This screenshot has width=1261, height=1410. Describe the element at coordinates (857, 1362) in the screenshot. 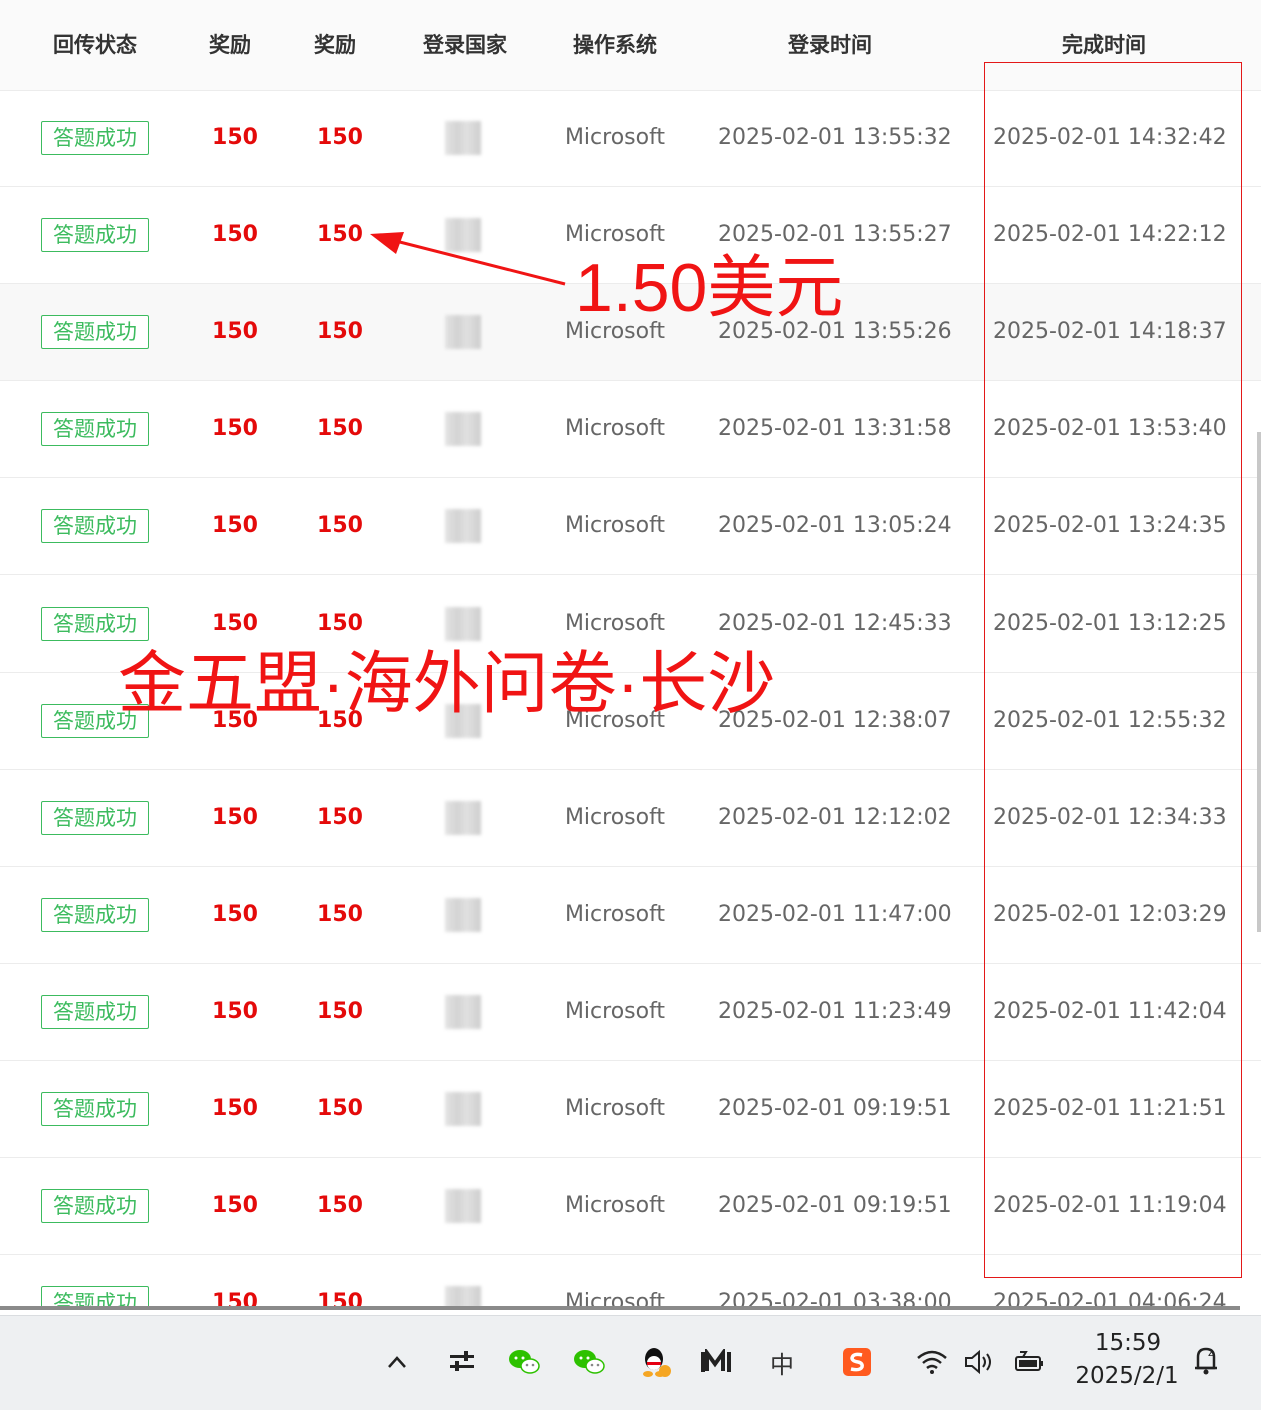

I see `sogou-icon` at that location.